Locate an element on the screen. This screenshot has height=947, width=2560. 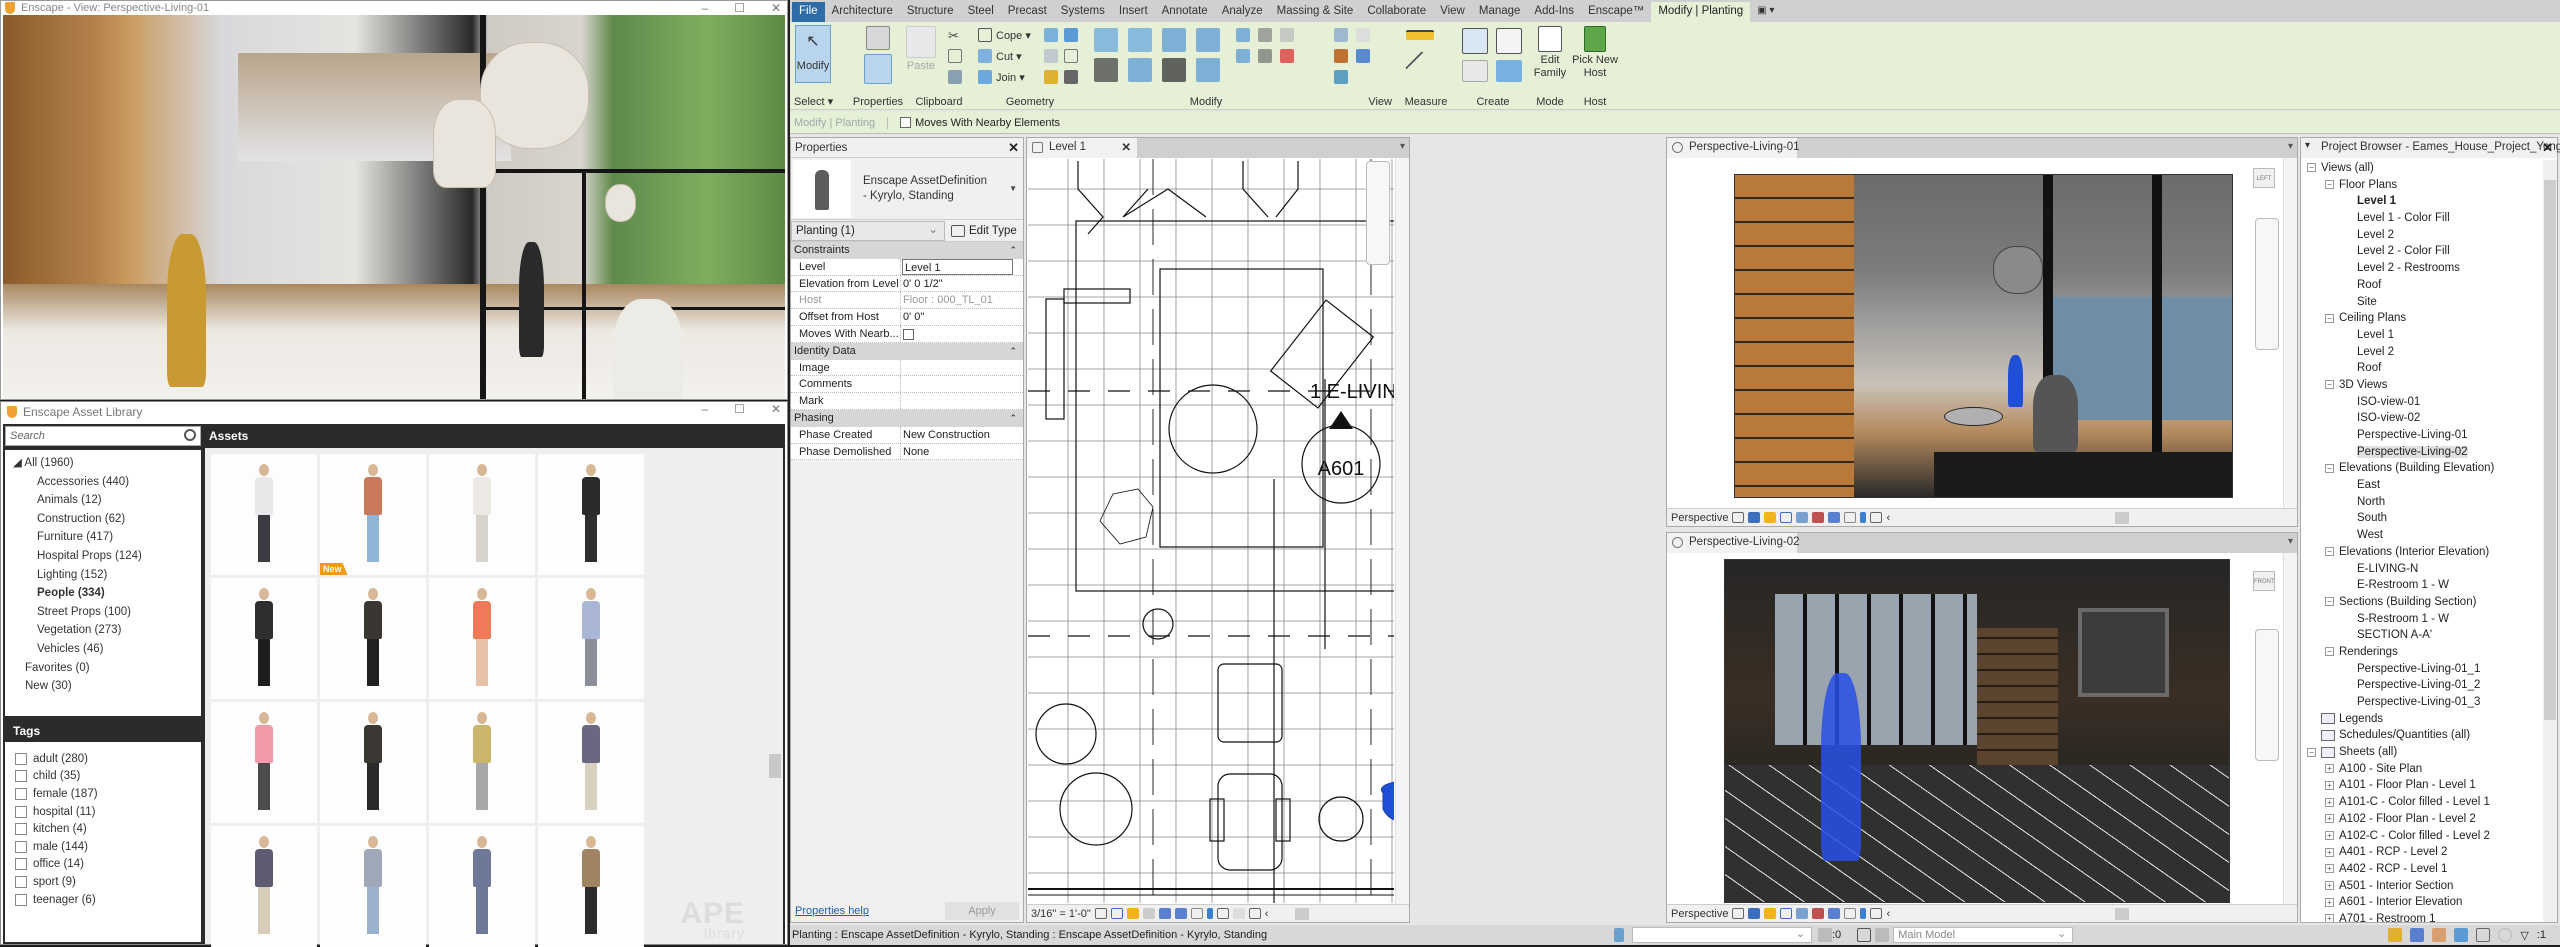
browser-item: ISO-view-02 is located at coordinates (2422, 418).